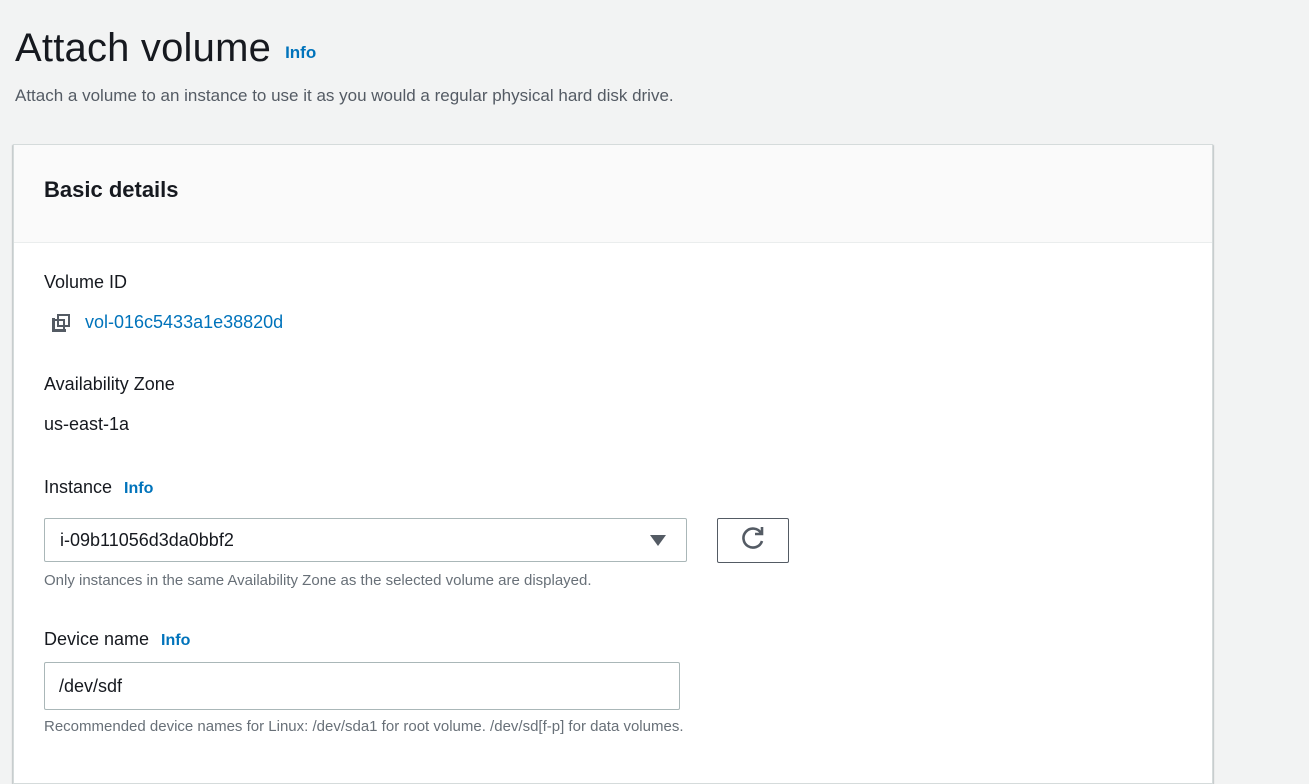 The height and width of the screenshot is (784, 1309). Describe the element at coordinates (61, 323) in the screenshot. I see `copy-icon` at that location.